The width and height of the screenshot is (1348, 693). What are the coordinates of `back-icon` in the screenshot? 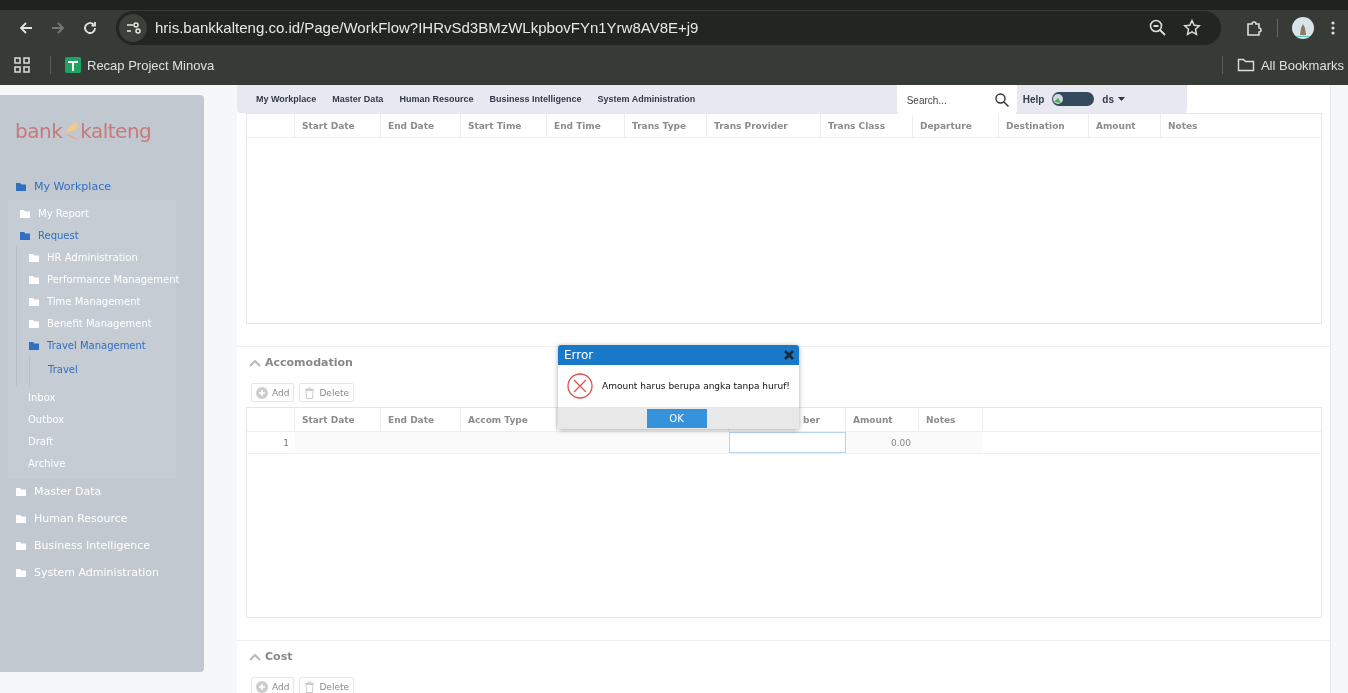 It's located at (26, 27).